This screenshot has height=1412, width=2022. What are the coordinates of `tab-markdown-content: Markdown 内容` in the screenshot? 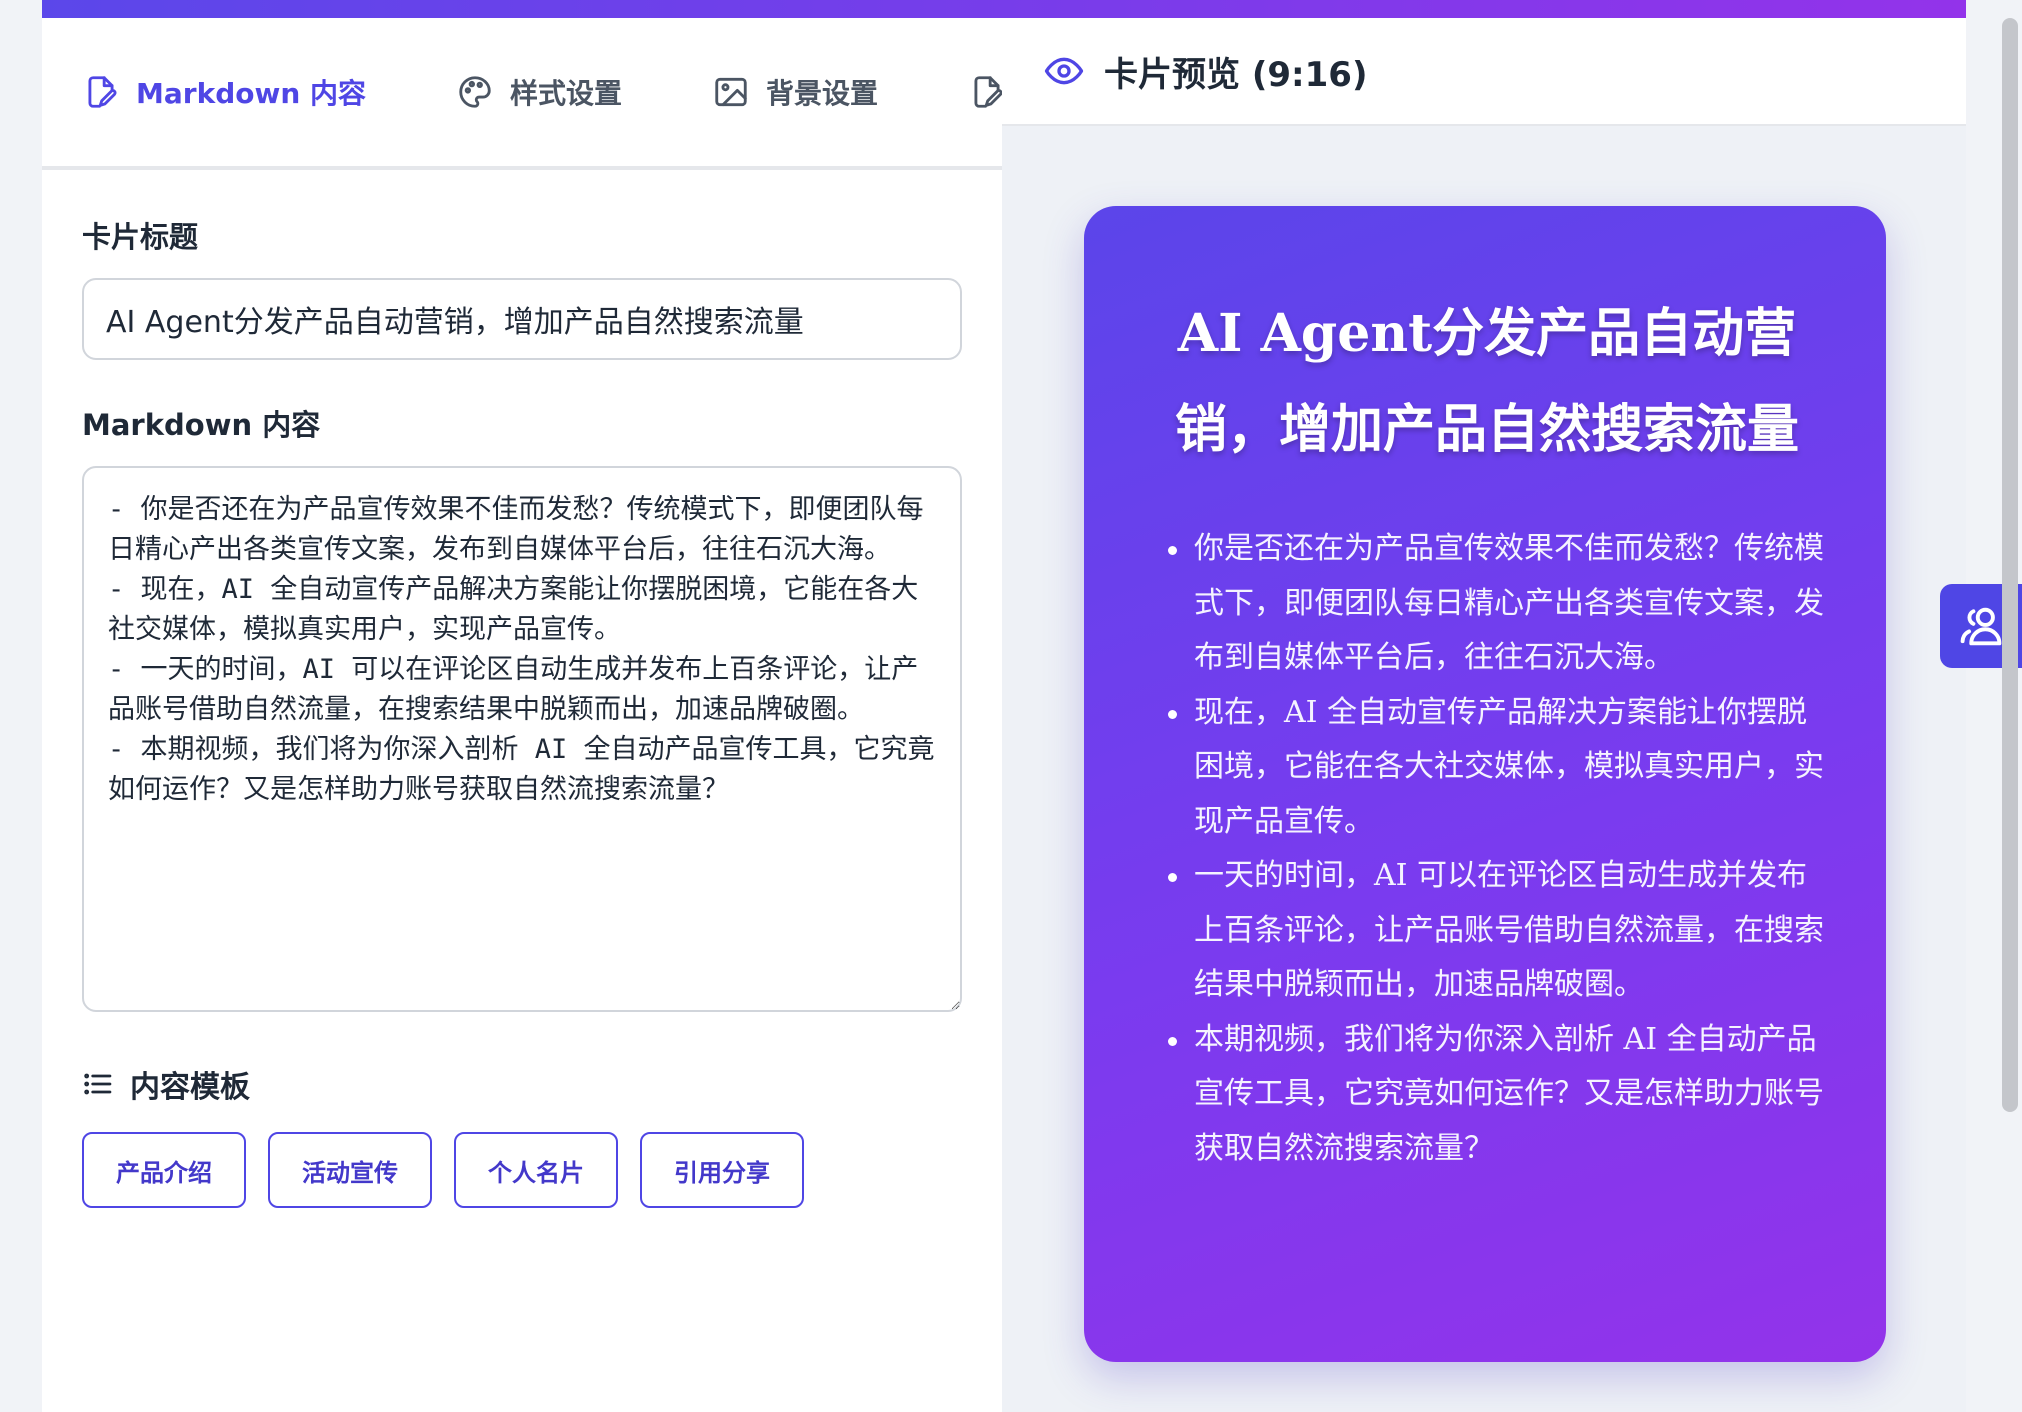 It's located at (269, 92).